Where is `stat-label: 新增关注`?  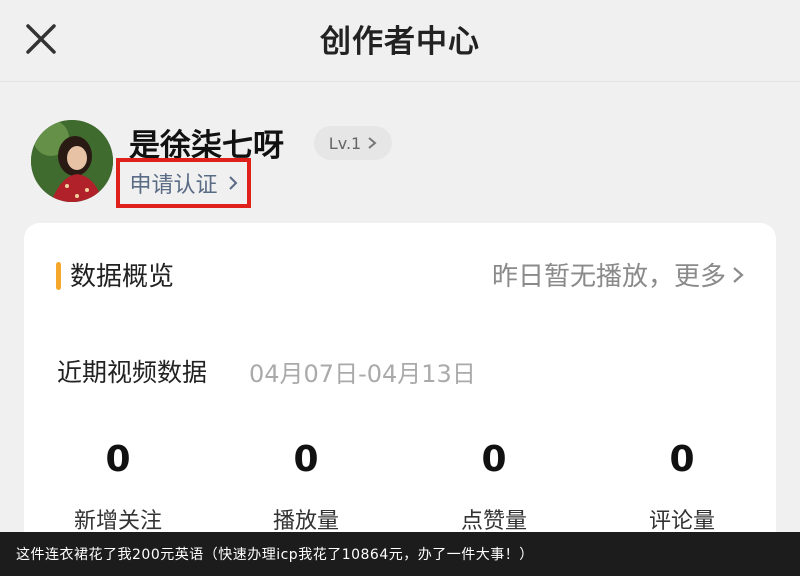
stat-label: 新增关注 is located at coordinates (117, 521).